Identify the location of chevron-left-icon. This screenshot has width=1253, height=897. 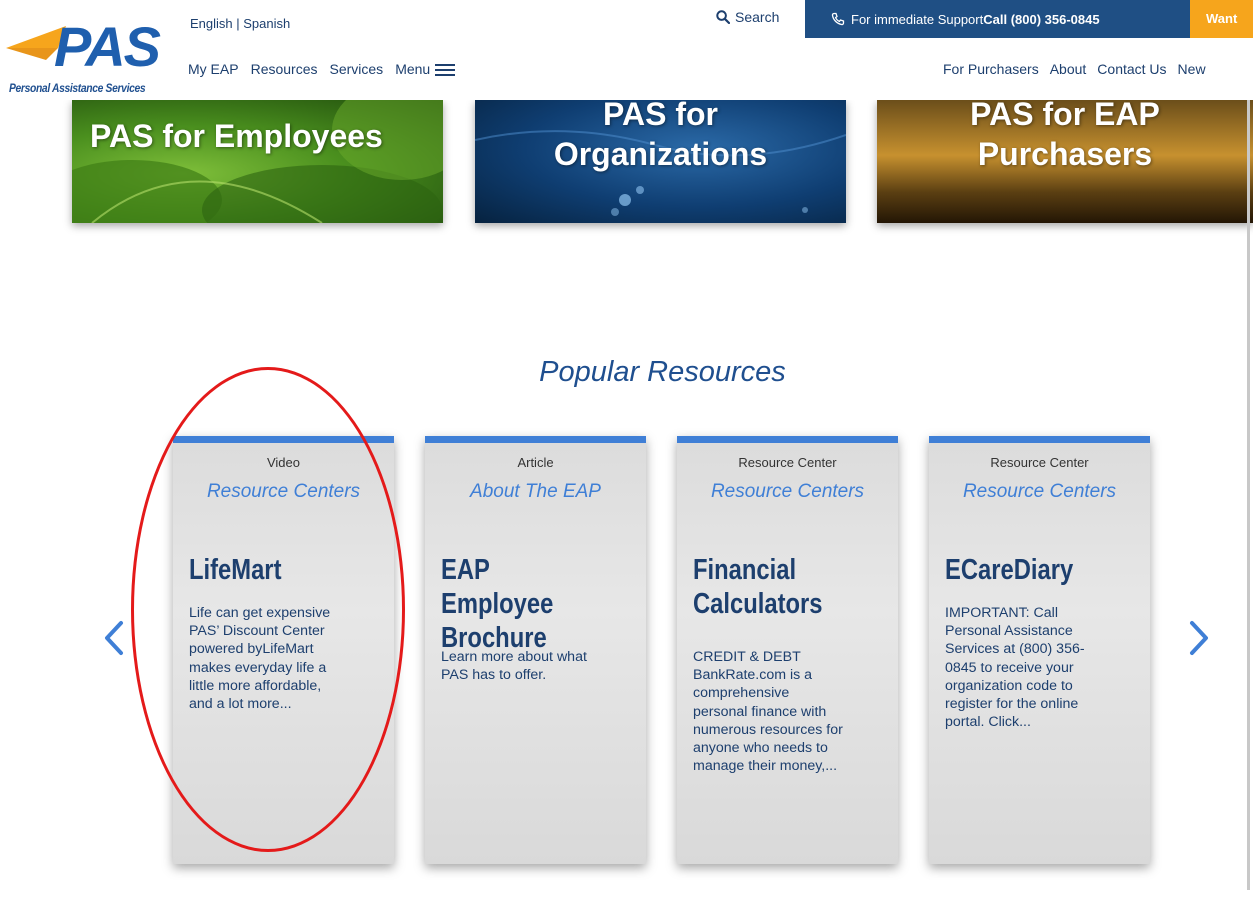
(114, 638).